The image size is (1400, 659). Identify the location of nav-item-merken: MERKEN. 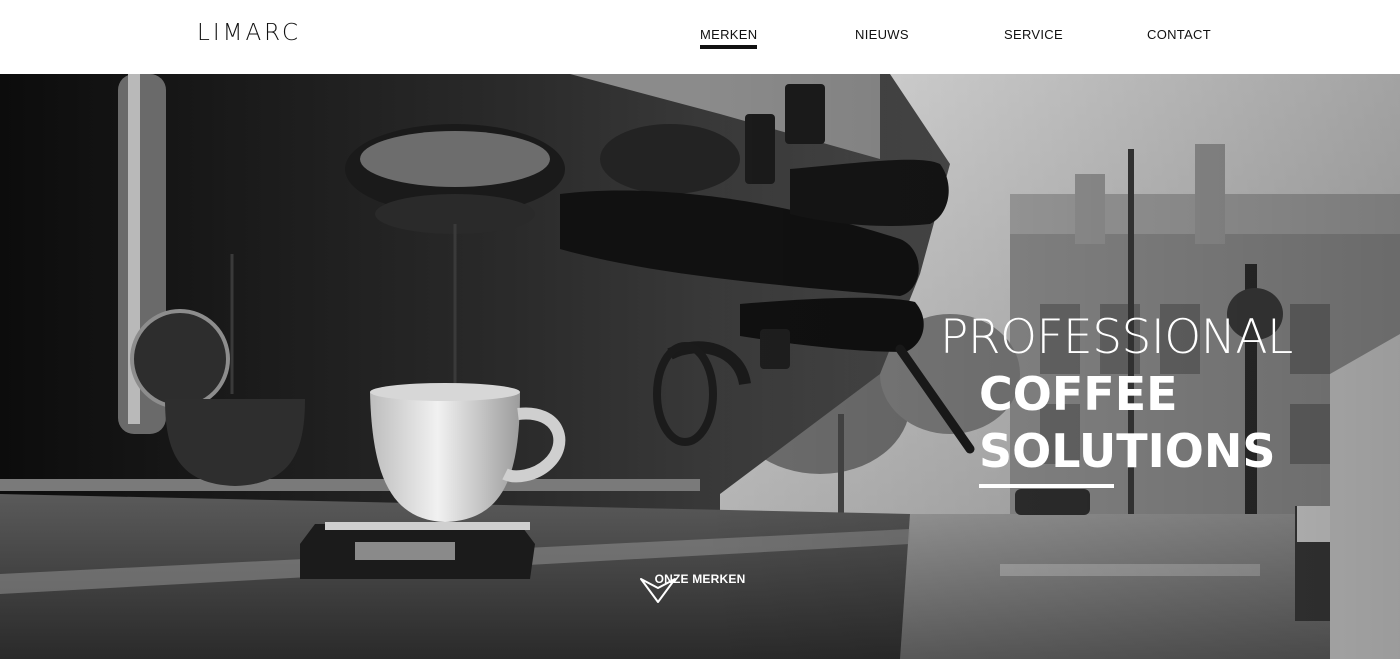
(729, 38).